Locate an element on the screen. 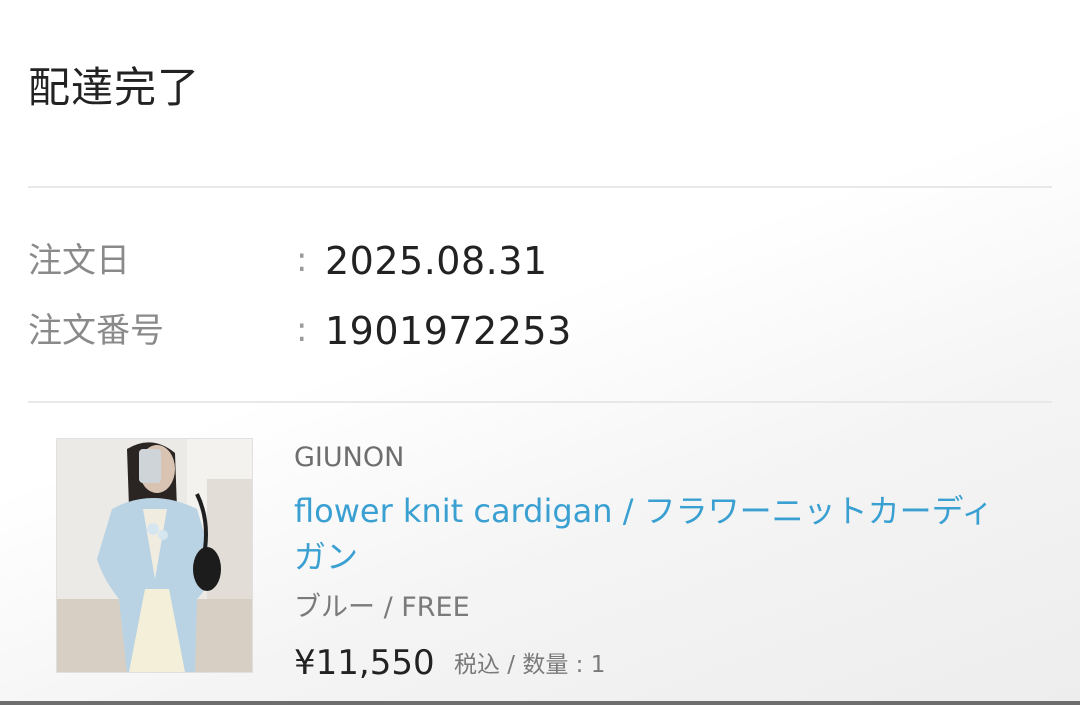 Image resolution: width=1080 pixels, height=705 pixels. order-date-row: 注文日 : 2025.08.31 is located at coordinates (478, 261).